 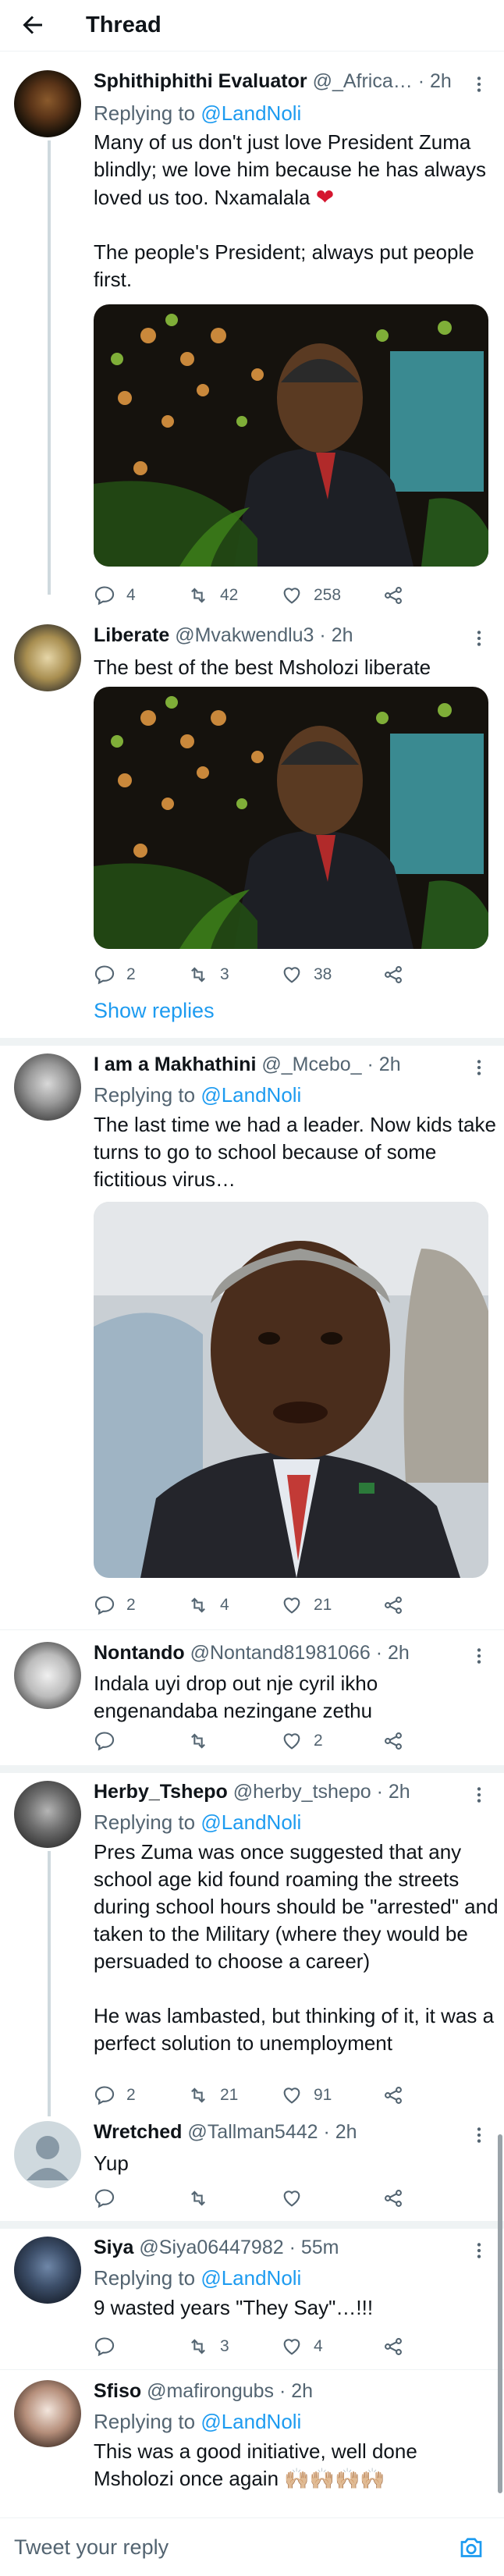 What do you see at coordinates (112, 2163) in the screenshot?
I see `tweet-text: Yup` at bounding box center [112, 2163].